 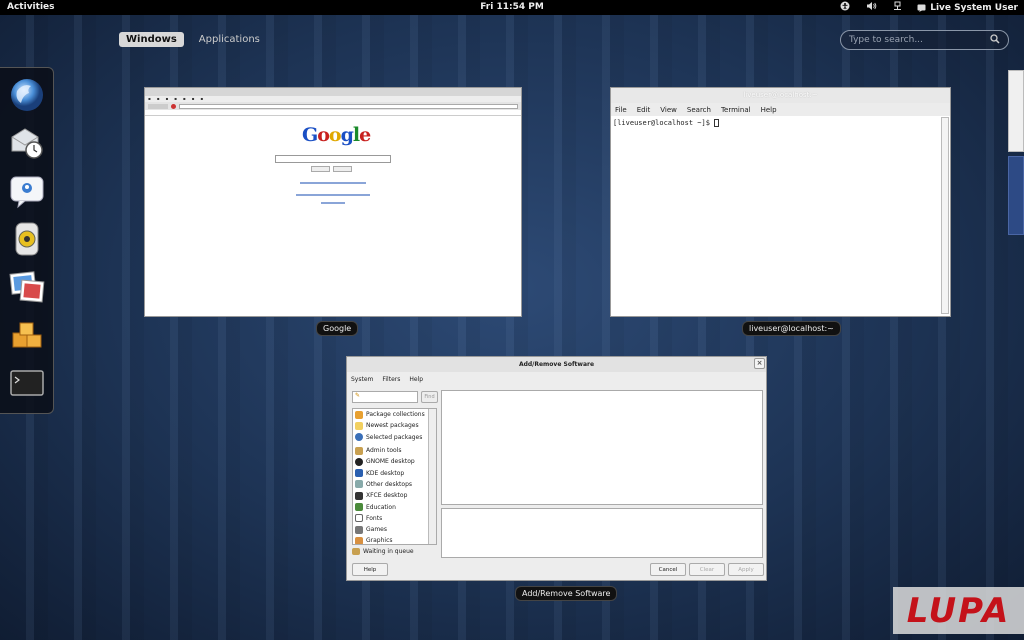 What do you see at coordinates (566, 593) in the screenshot?
I see `software-window-caption: Add/Remove Software` at bounding box center [566, 593].